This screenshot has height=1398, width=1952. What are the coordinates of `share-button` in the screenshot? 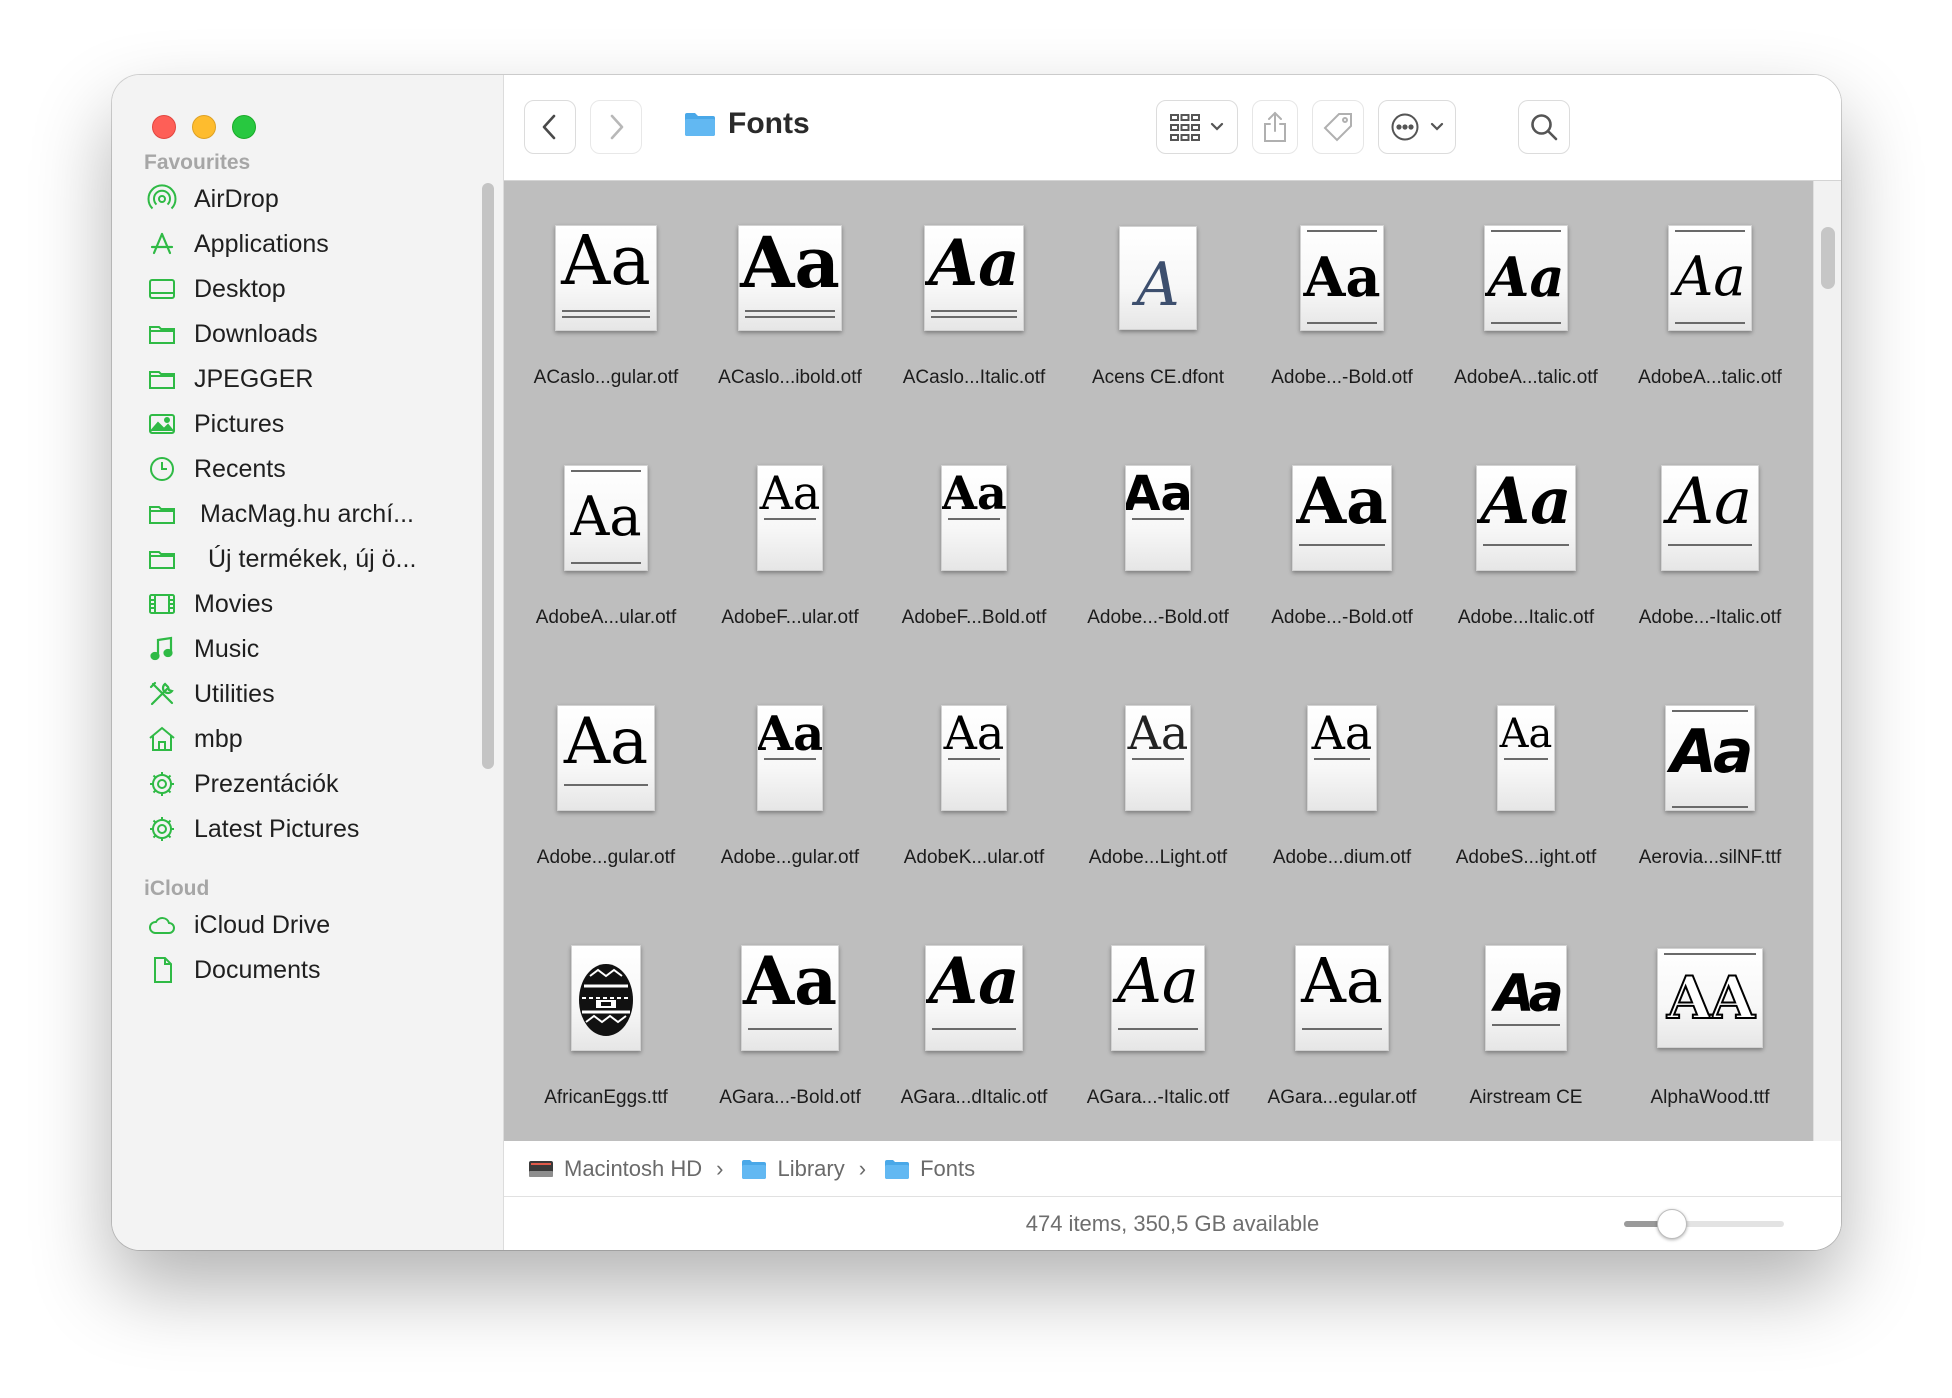 It's located at (1275, 127).